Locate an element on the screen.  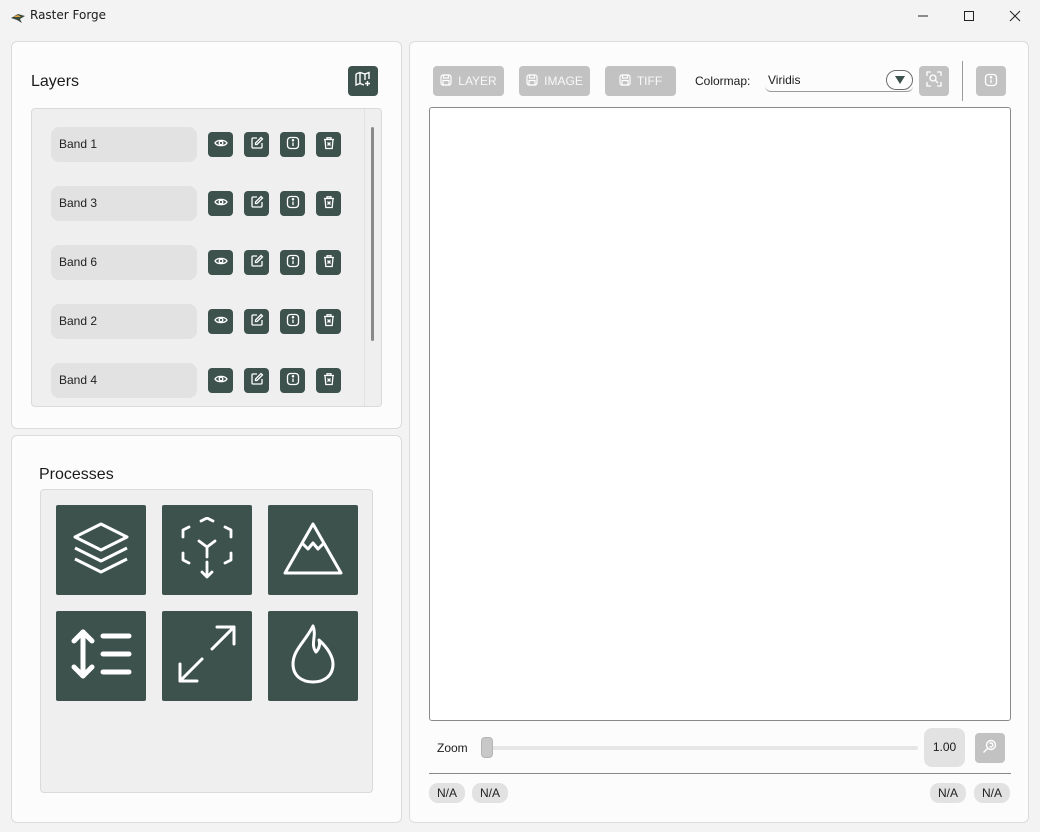
app-logo-icon is located at coordinates (18, 16).